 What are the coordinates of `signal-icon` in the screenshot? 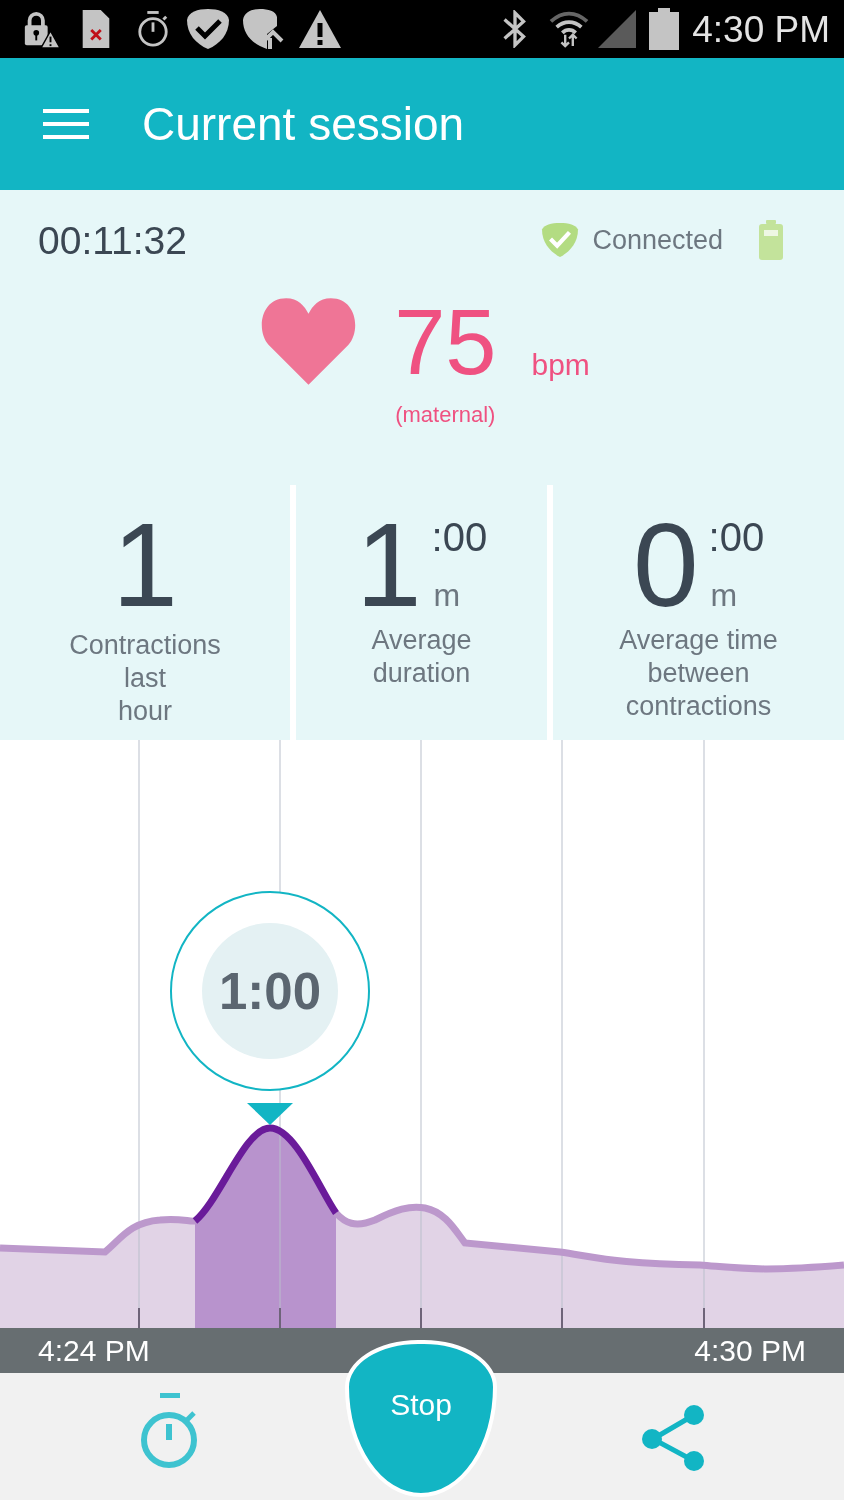 It's located at (617, 29).